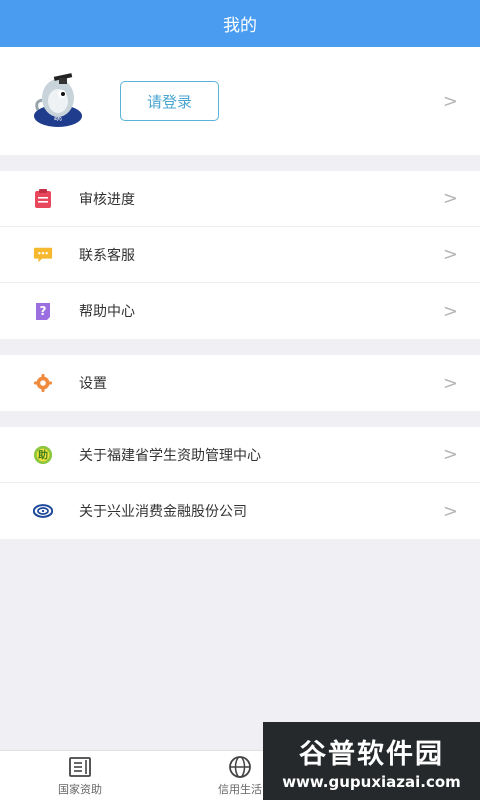 Image resolution: width=480 pixels, height=800 pixels. Describe the element at coordinates (43, 255) in the screenshot. I see `chat-bubble-icon` at that location.